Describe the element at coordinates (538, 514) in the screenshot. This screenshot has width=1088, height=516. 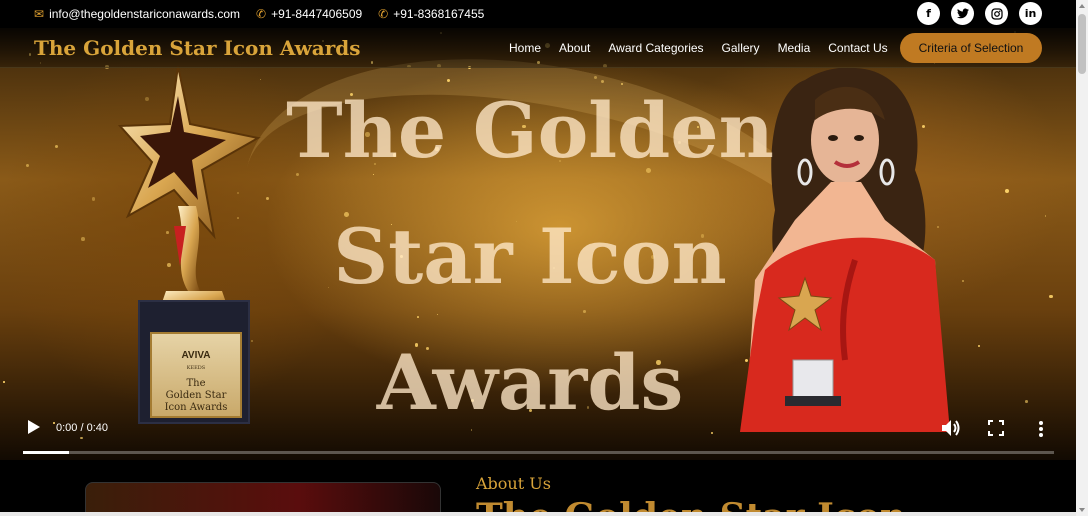
I see `horizontal-scrollbar` at that location.